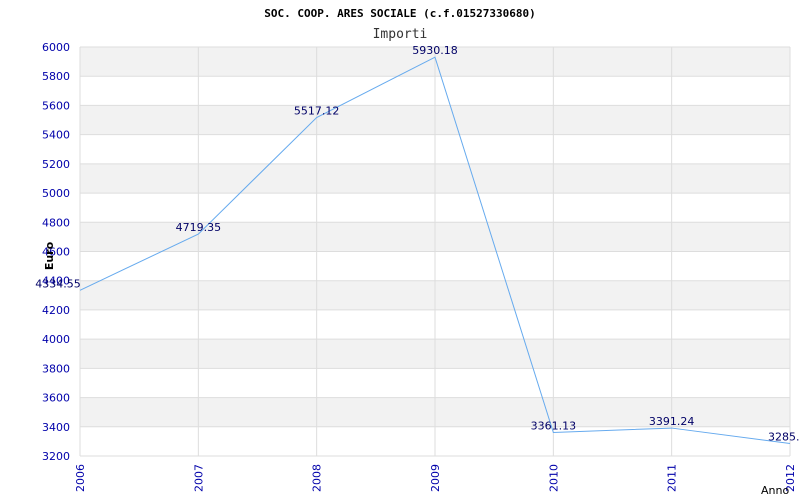 The height and width of the screenshot is (500, 800). Describe the element at coordinates (56, 398) in the screenshot. I see `y-tick-label: 3600` at that location.